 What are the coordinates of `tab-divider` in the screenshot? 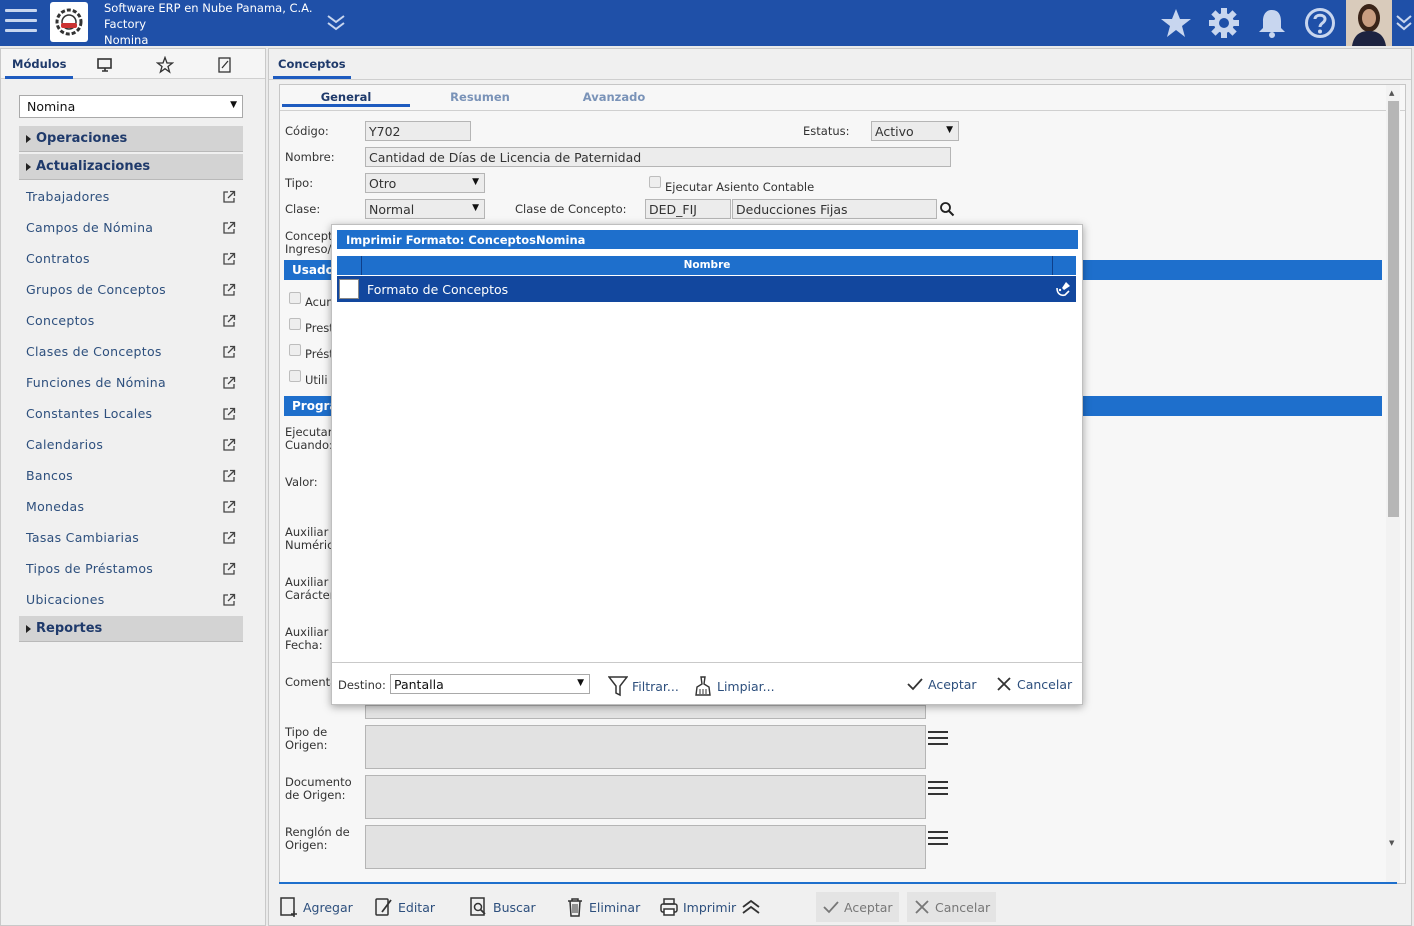 It's located at (840, 79).